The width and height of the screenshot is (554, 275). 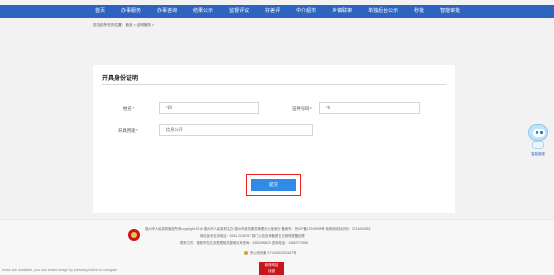 I want to click on page-title: 开具身份证明, so click(x=120, y=79).